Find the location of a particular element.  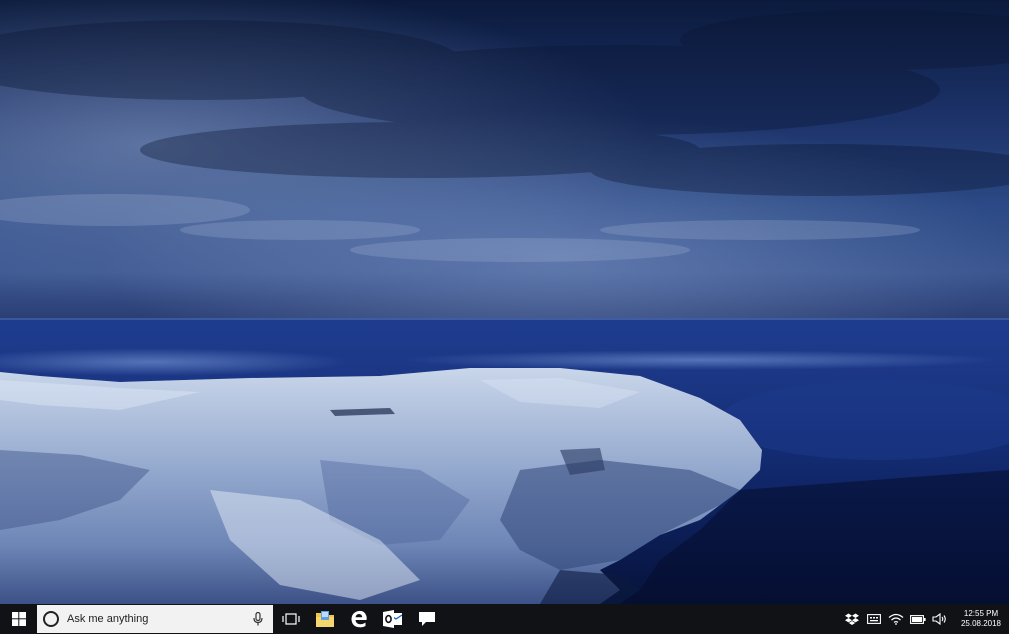

clock-time: 12:55 PM is located at coordinates (981, 613).